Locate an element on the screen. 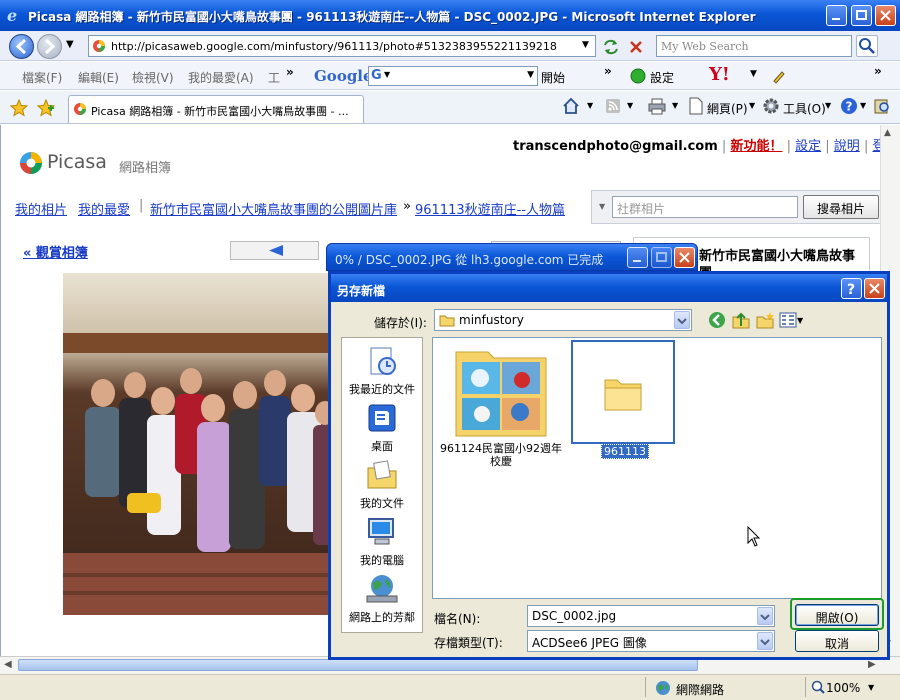 Image resolution: width=900 pixels, height=700 pixels. search-go-button is located at coordinates (867, 46).